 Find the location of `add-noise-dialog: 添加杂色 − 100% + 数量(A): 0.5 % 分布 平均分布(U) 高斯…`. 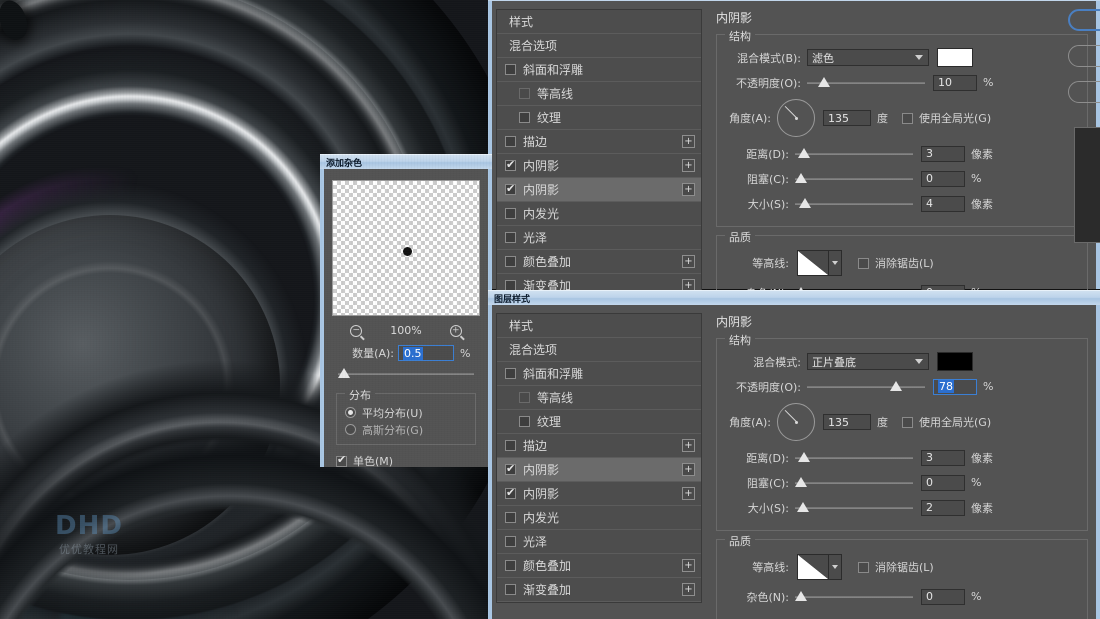

add-noise-dialog: 添加杂色 − 100% + 数量(A): 0.5 % 分布 平均分布(U) 高斯… is located at coordinates (406, 311).